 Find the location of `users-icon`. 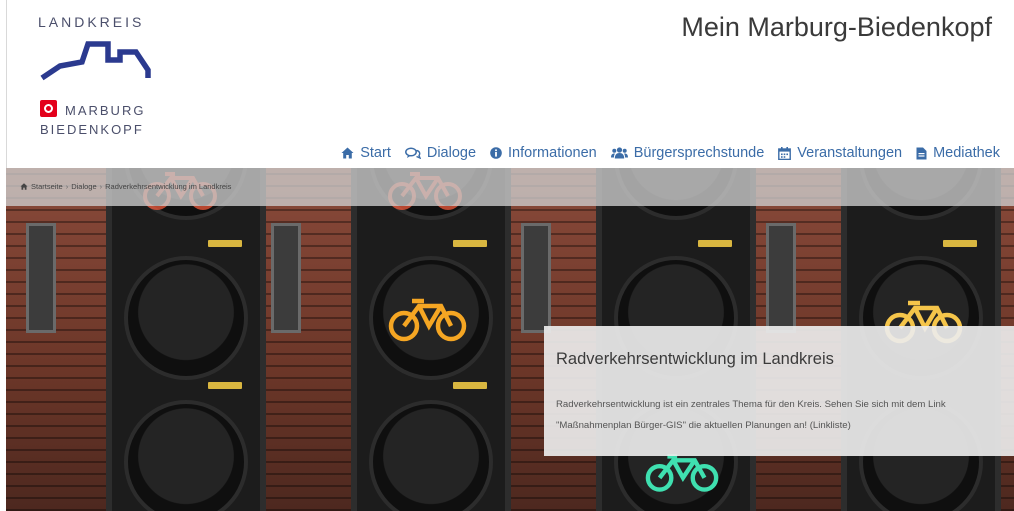

users-icon is located at coordinates (619, 153).